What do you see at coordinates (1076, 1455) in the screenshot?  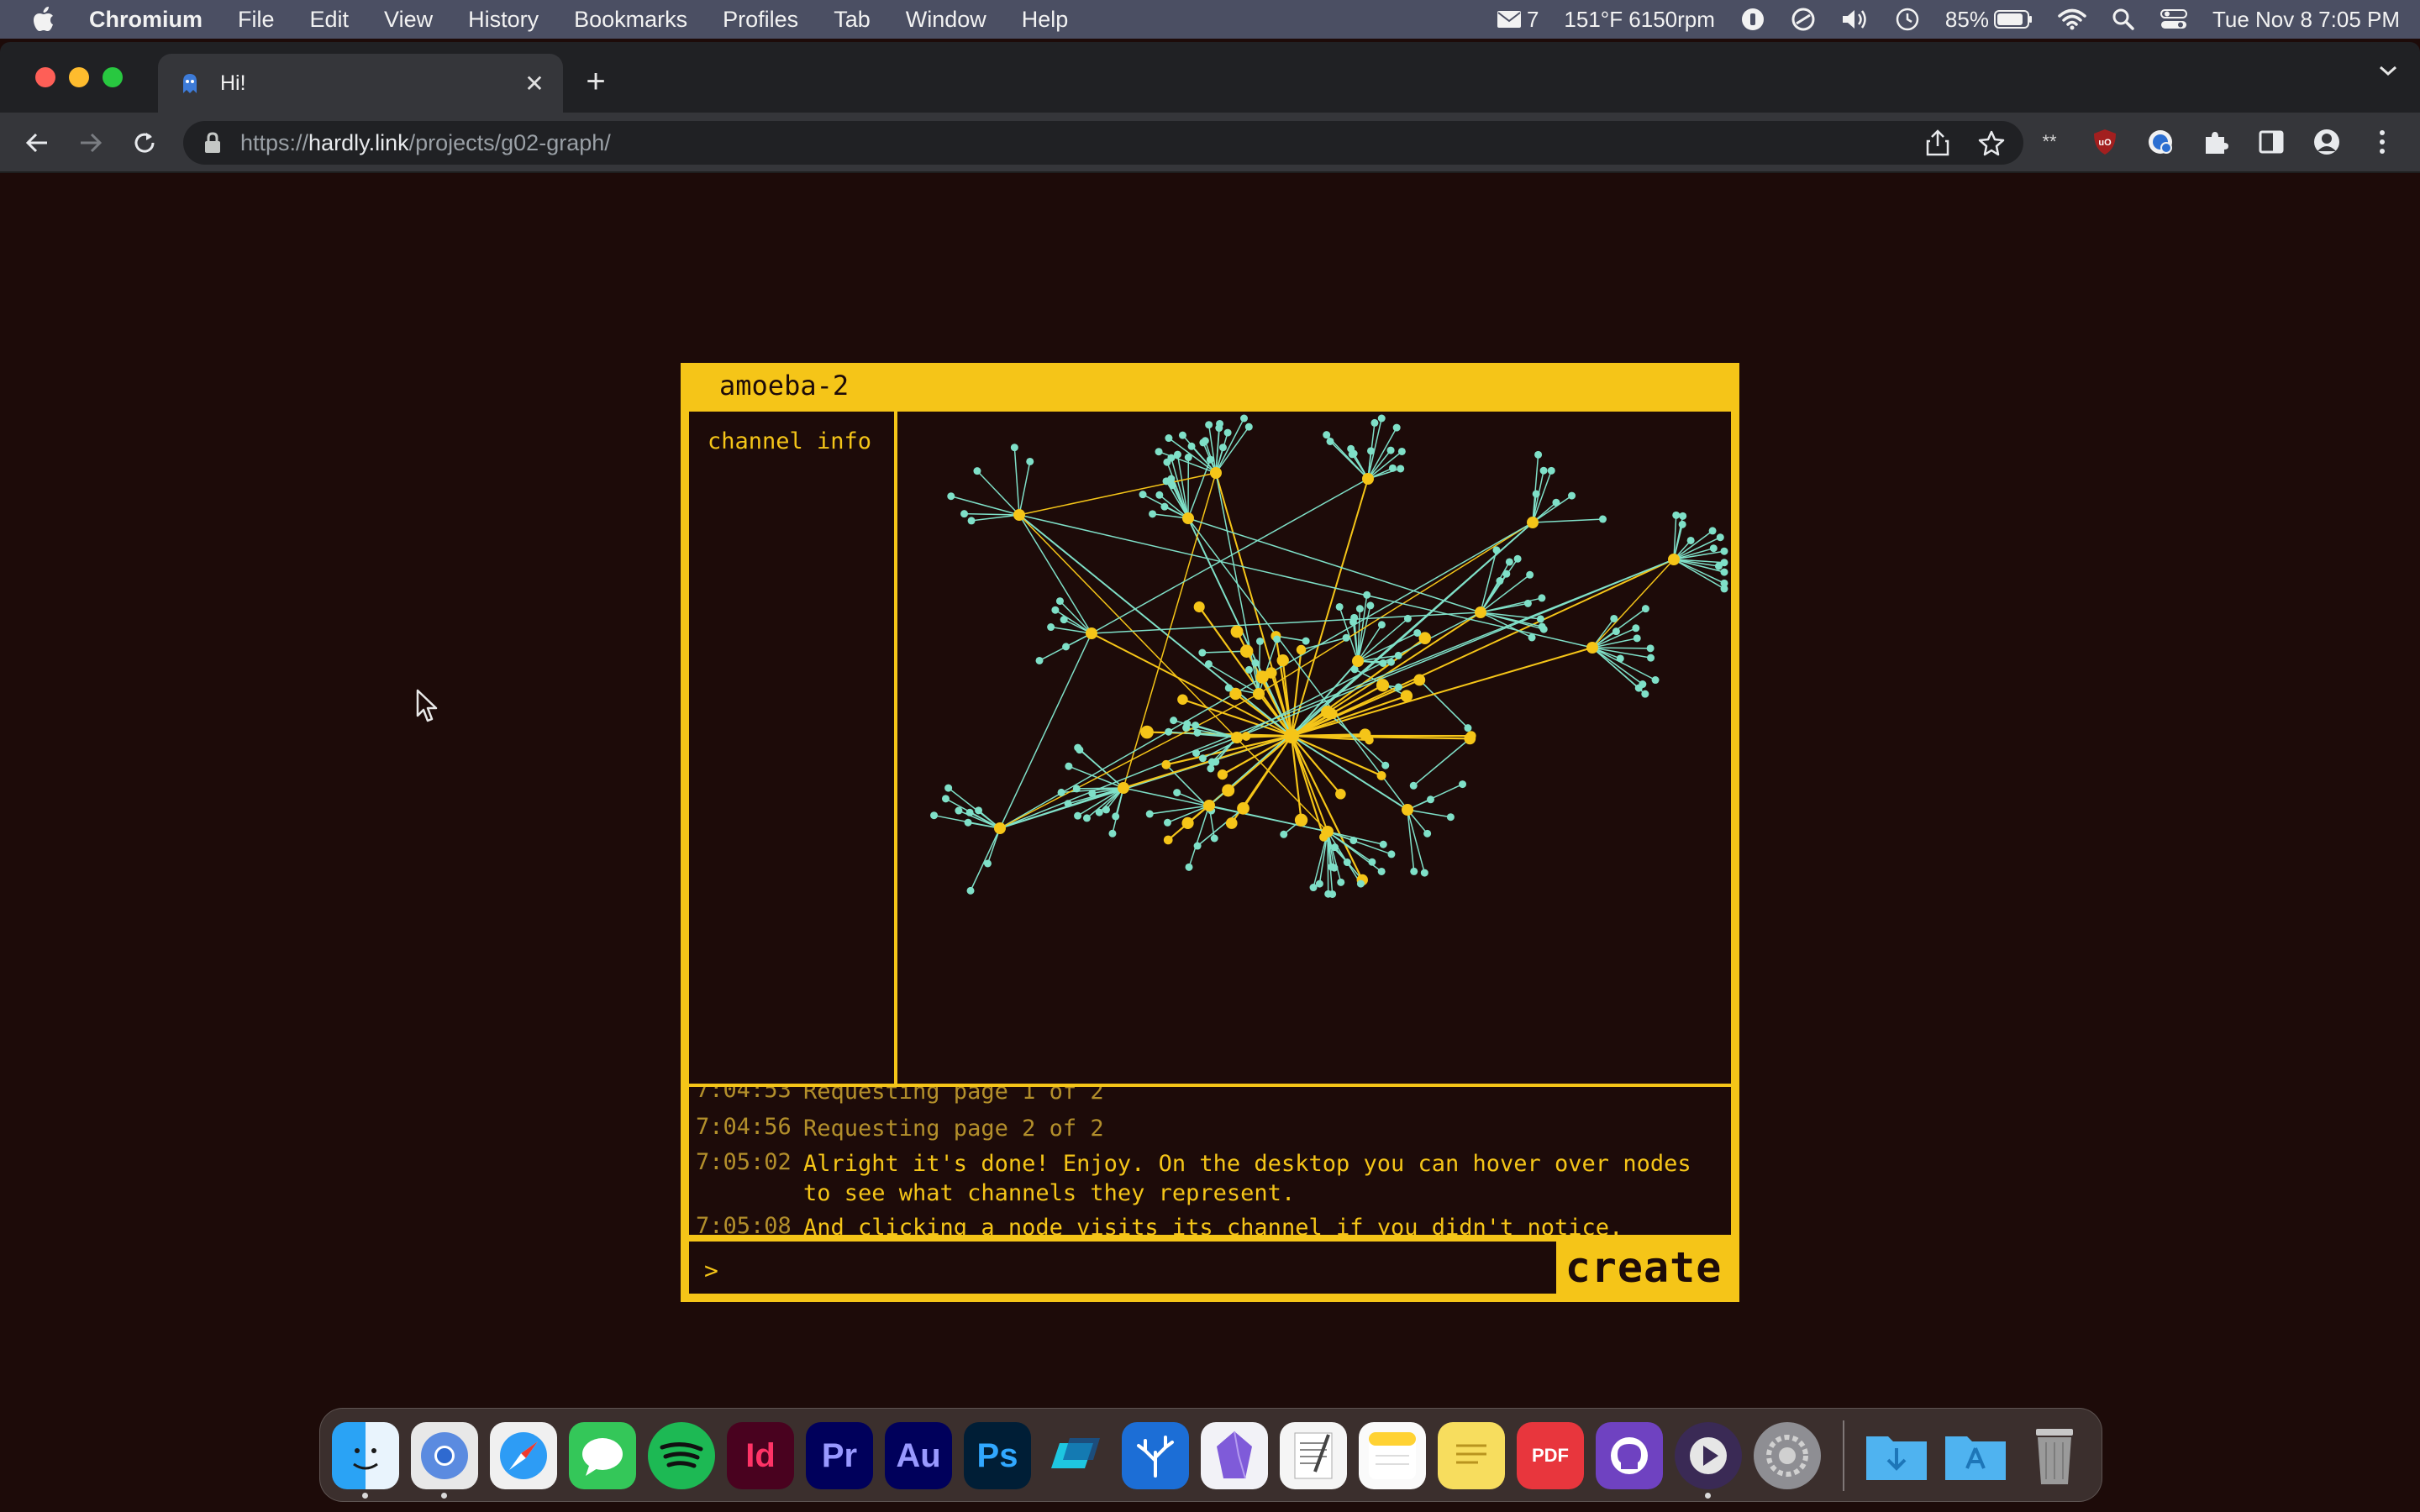 I see `dock-app-icon` at bounding box center [1076, 1455].